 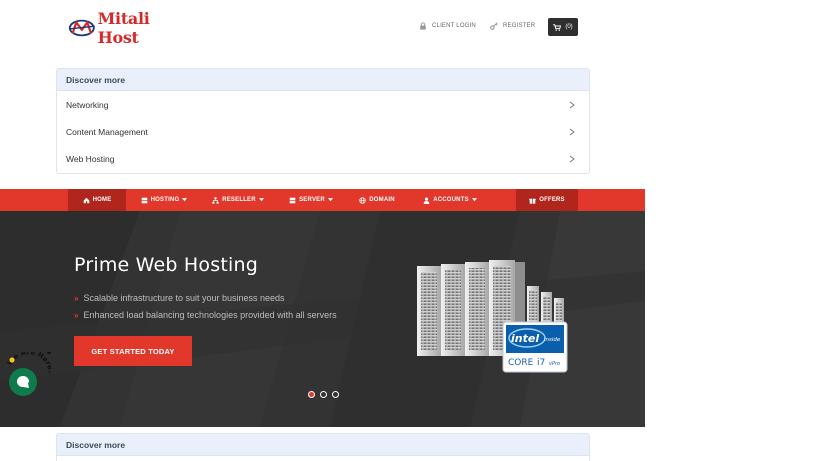 What do you see at coordinates (102, 200) in the screenshot?
I see `nav-home-label: HOME` at bounding box center [102, 200].